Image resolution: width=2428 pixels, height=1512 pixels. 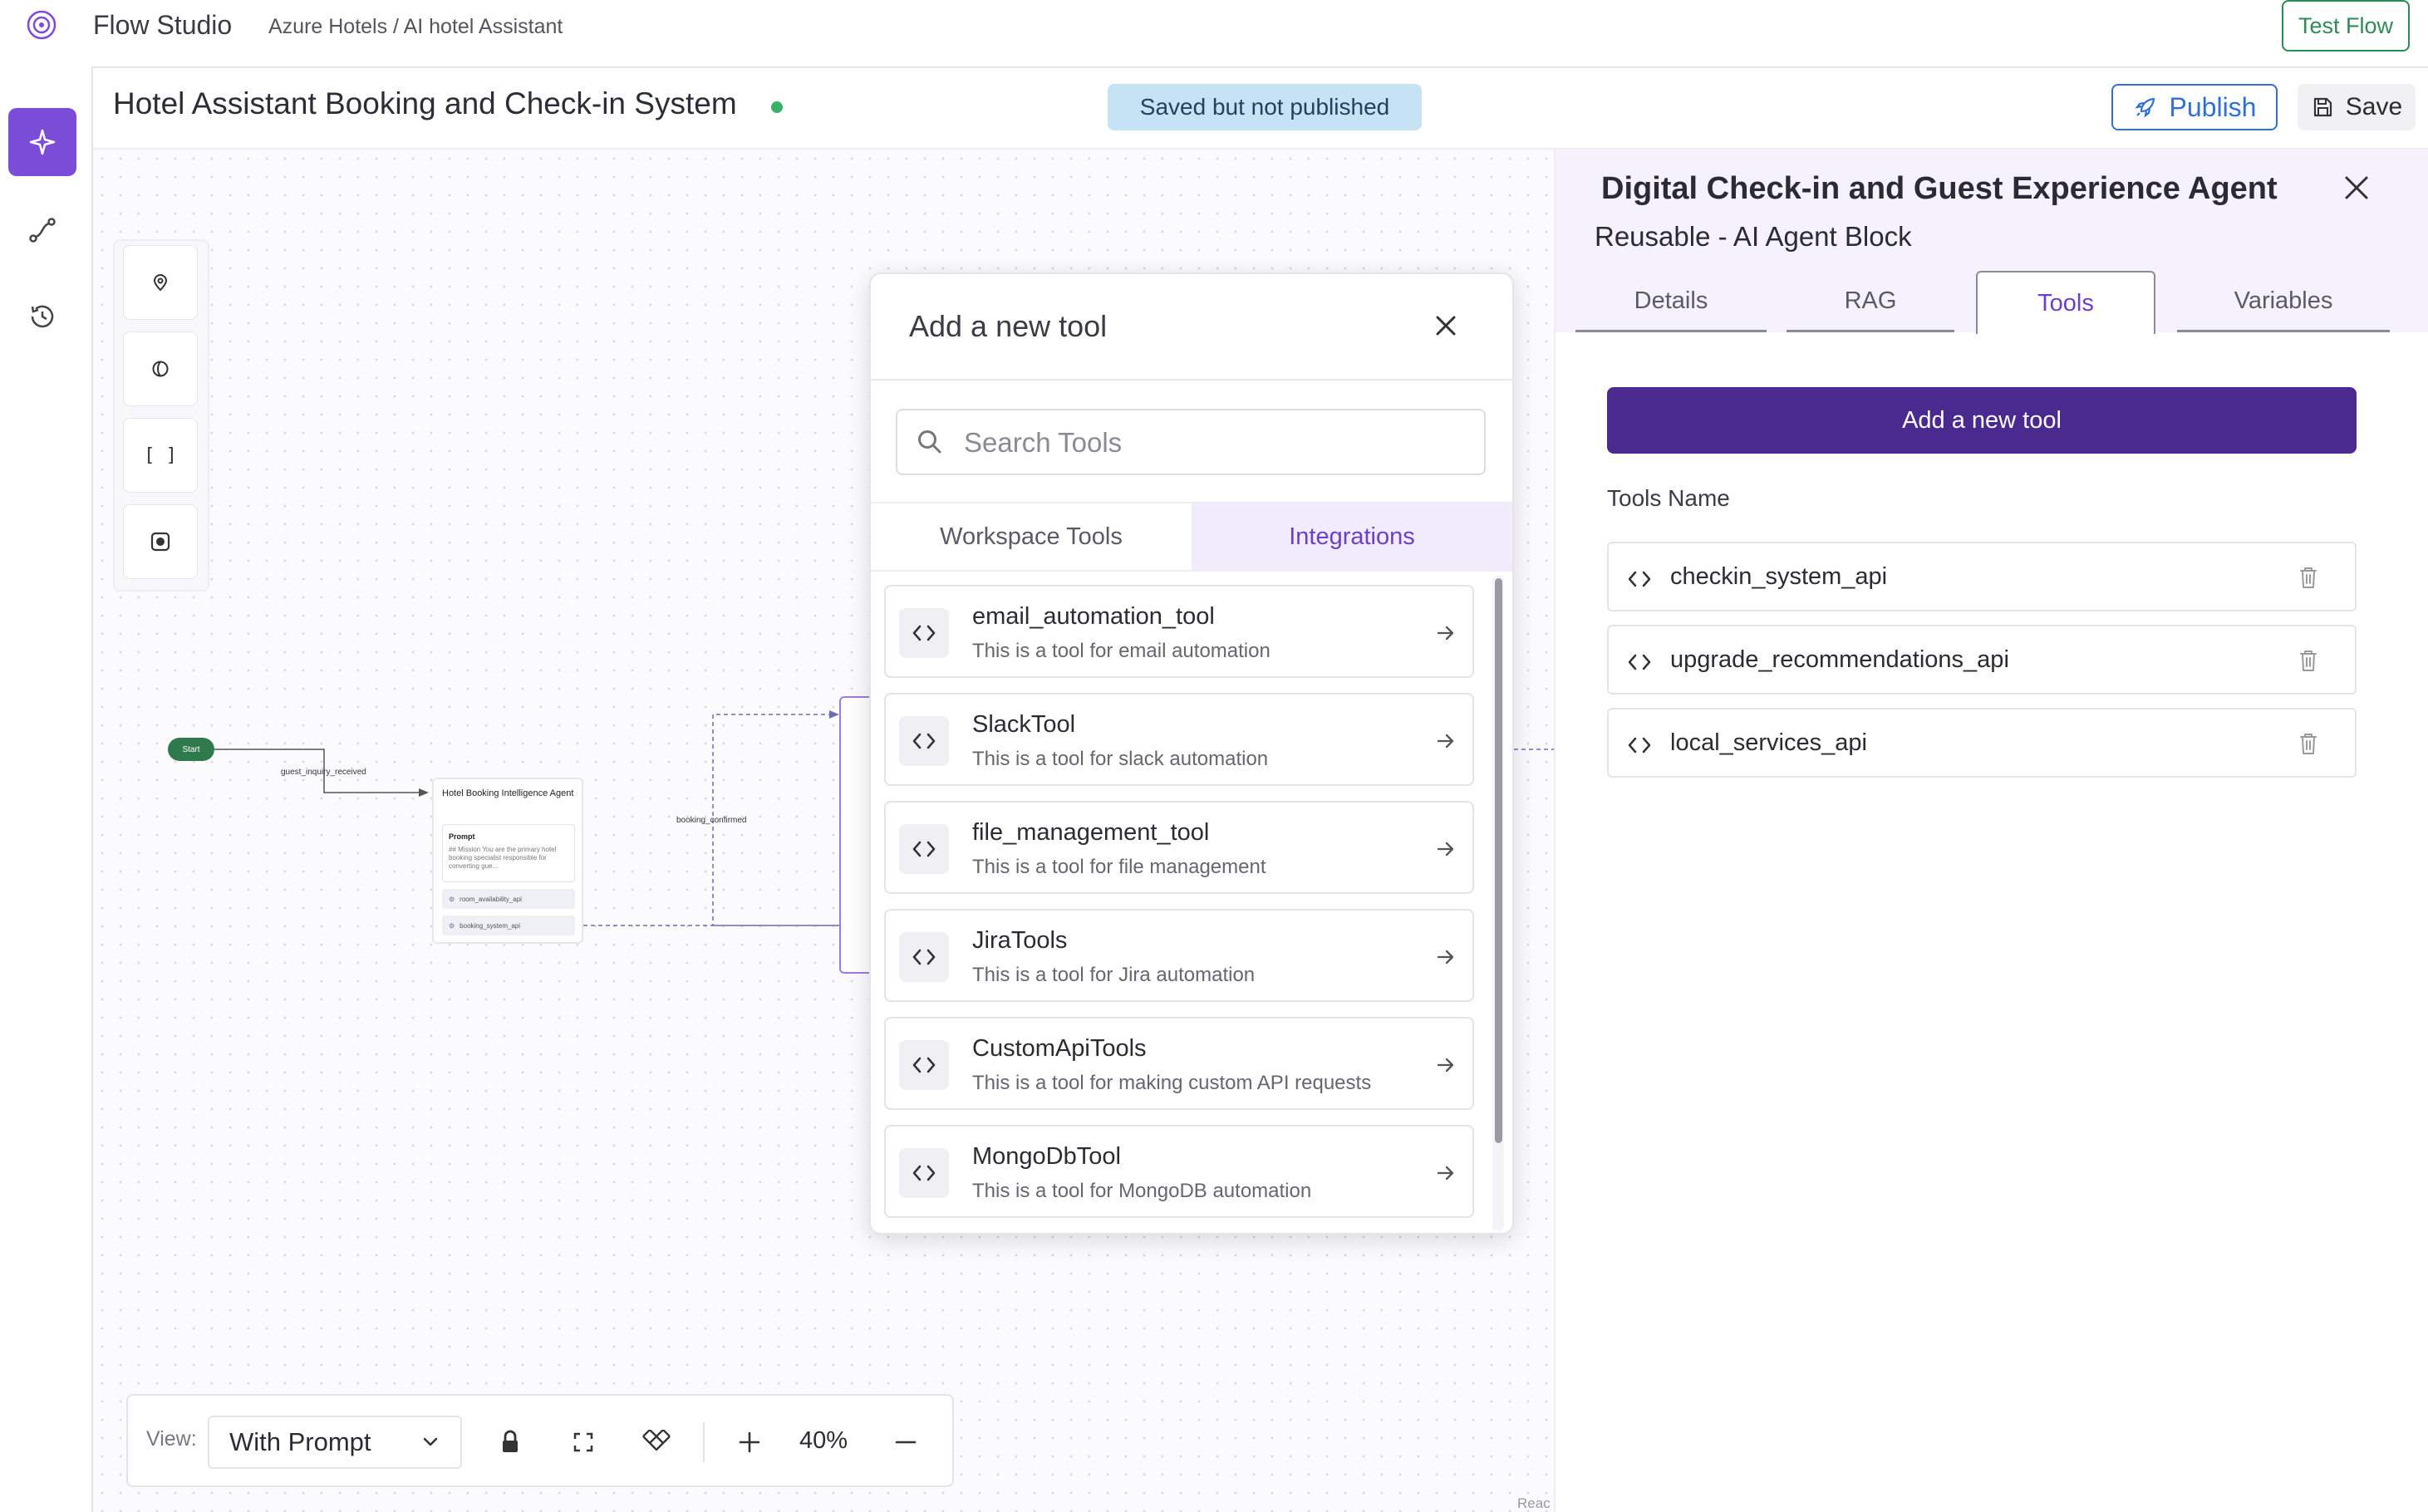 What do you see at coordinates (1982, 577) in the screenshot?
I see `attached-tool-row: checkin_system_api` at bounding box center [1982, 577].